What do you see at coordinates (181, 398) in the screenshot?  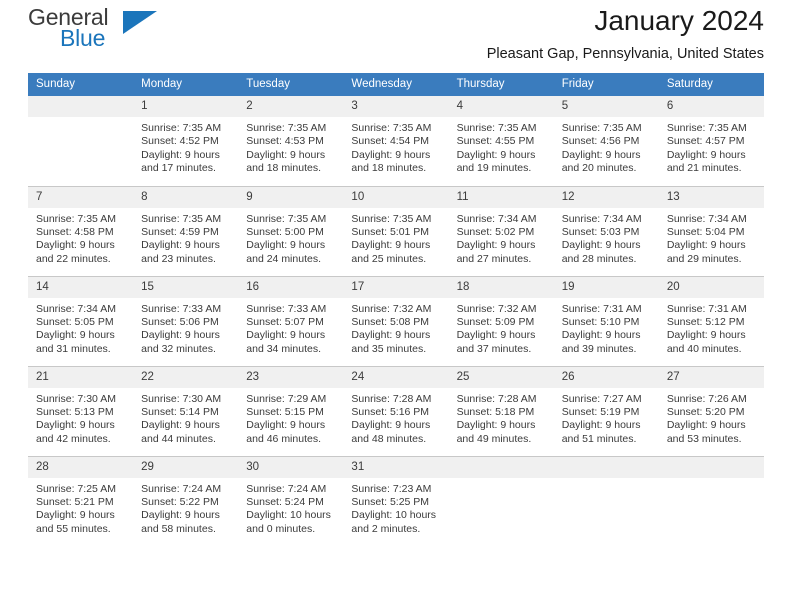 I see `sunrise-text: Sunrise: 7:30 AM` at bounding box center [181, 398].